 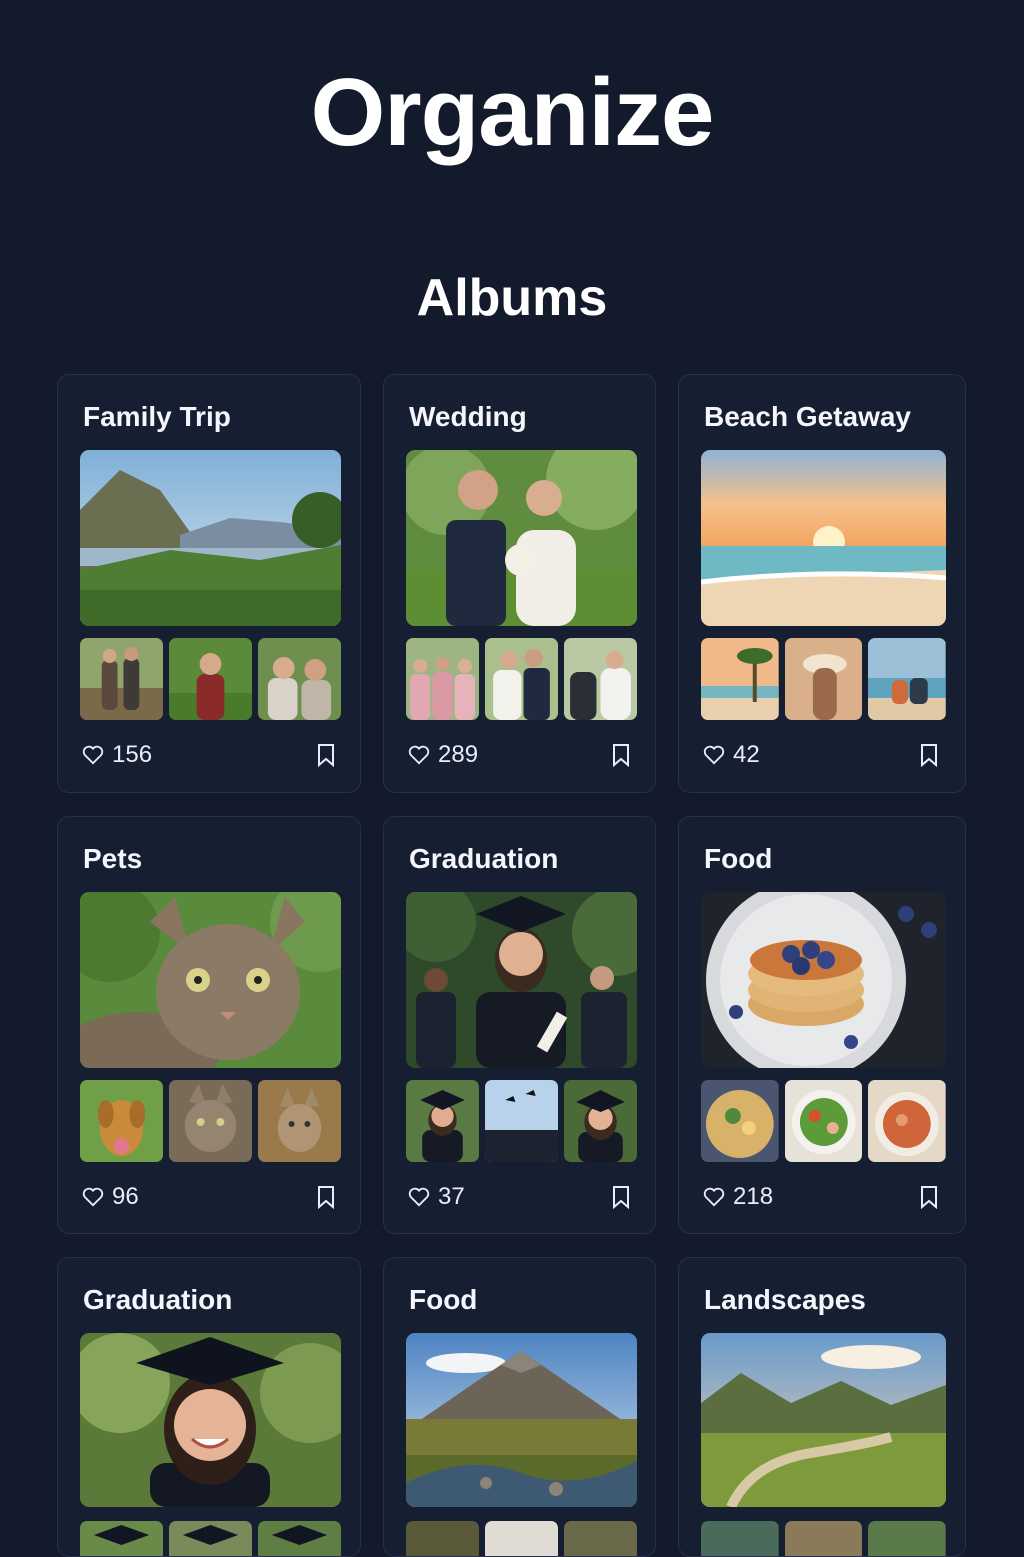 I want to click on like-count-value: 289, so click(x=458, y=754).